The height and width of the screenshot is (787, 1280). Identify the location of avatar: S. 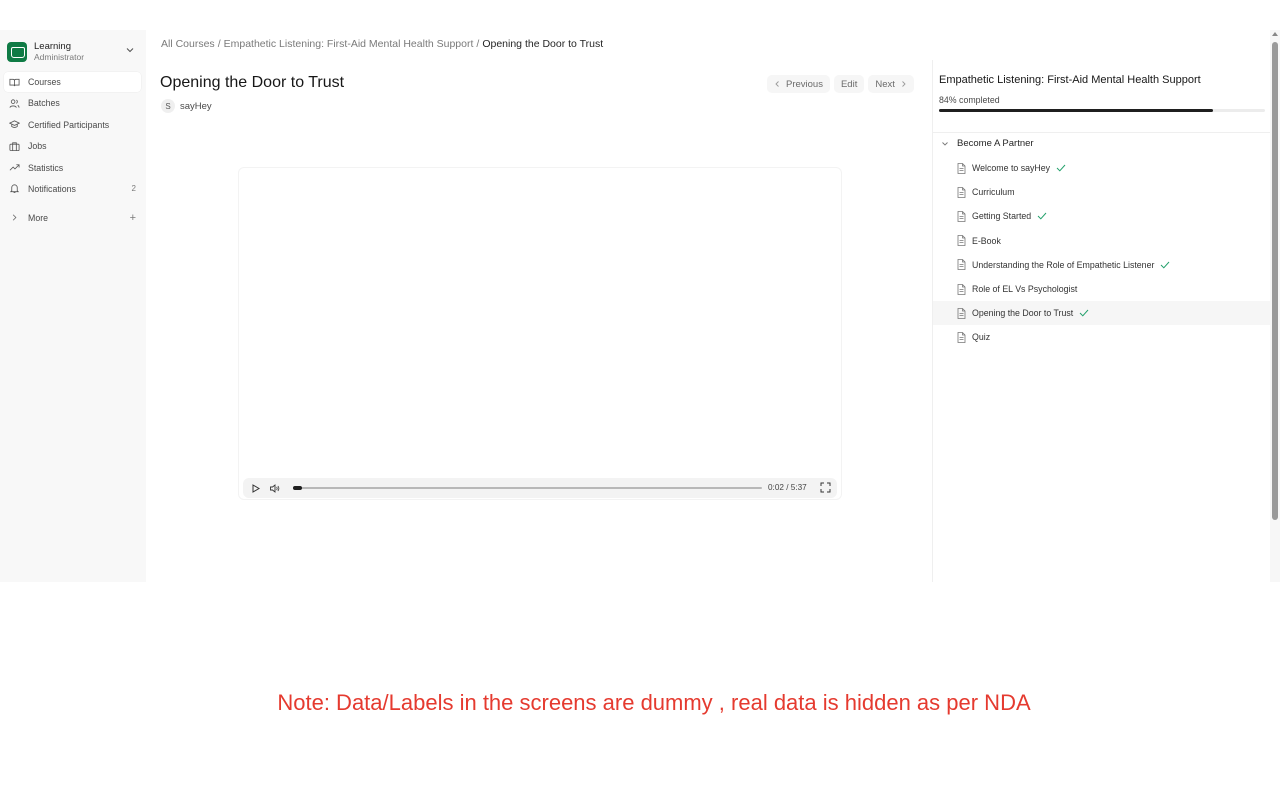
(168, 106).